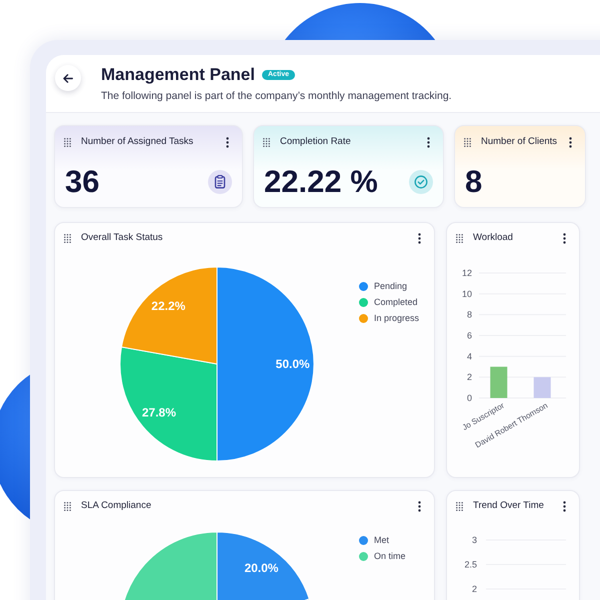 The height and width of the screenshot is (600, 600). I want to click on axis-tick-label: 3, so click(474, 540).